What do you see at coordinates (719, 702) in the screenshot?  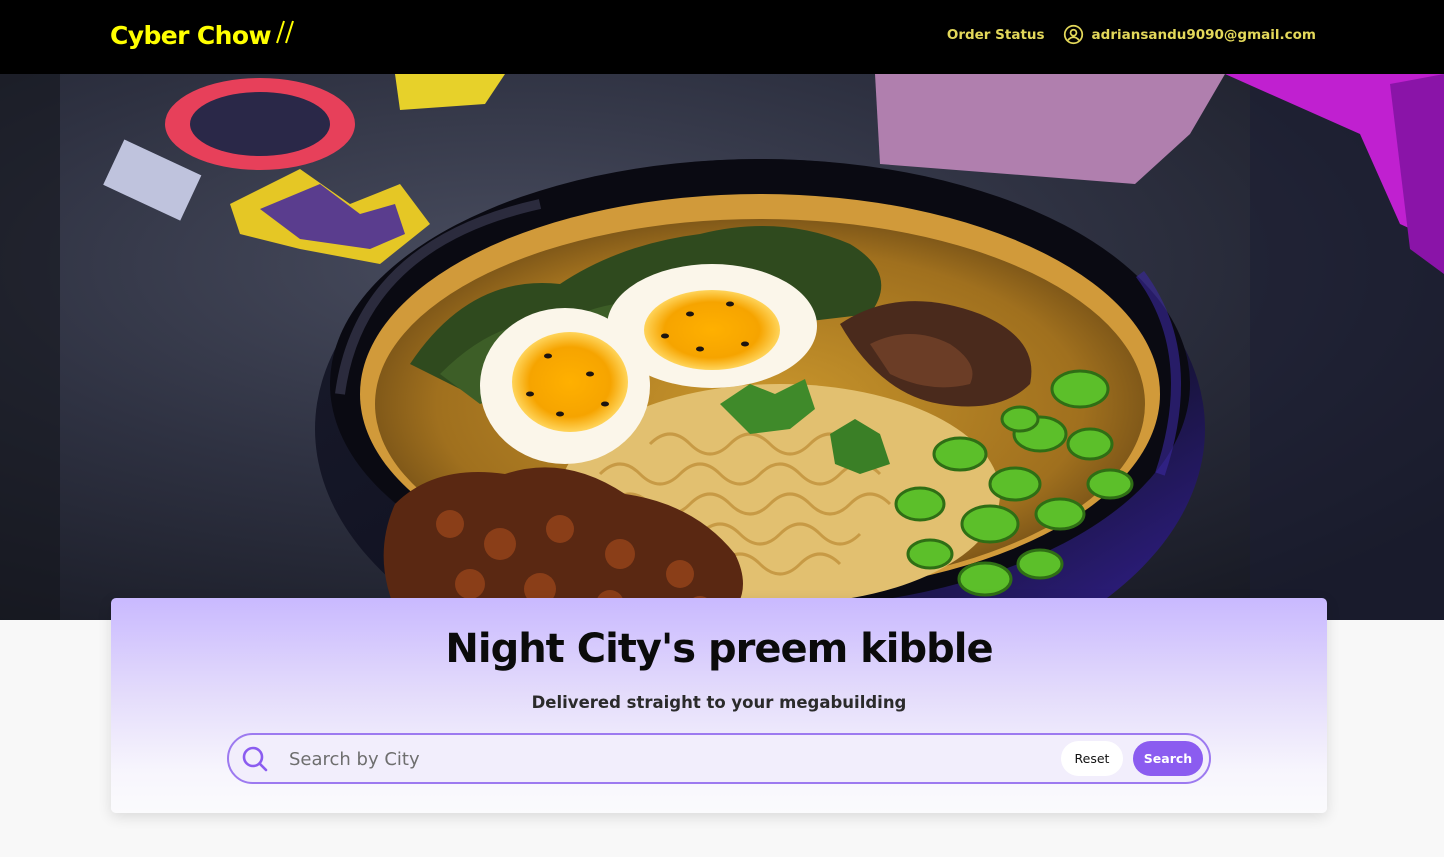 I see `hero-subheadline: Delivered straight to your megabuilding` at bounding box center [719, 702].